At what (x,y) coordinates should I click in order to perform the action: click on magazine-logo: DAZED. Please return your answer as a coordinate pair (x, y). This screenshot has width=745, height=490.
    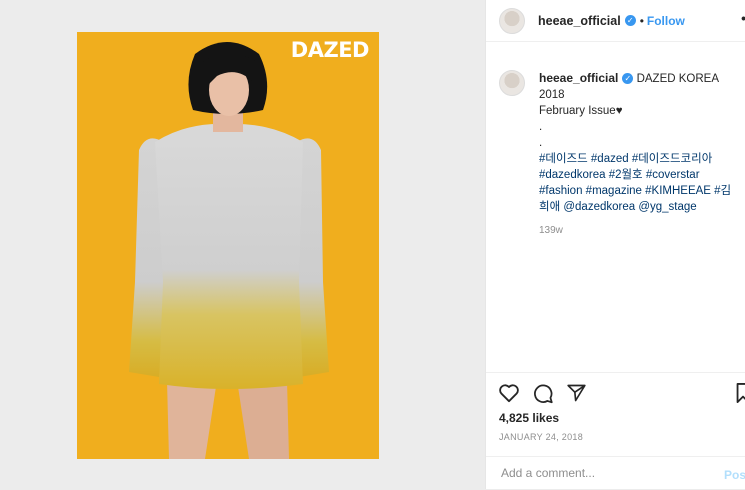
    Looking at the image, I should click on (330, 50).